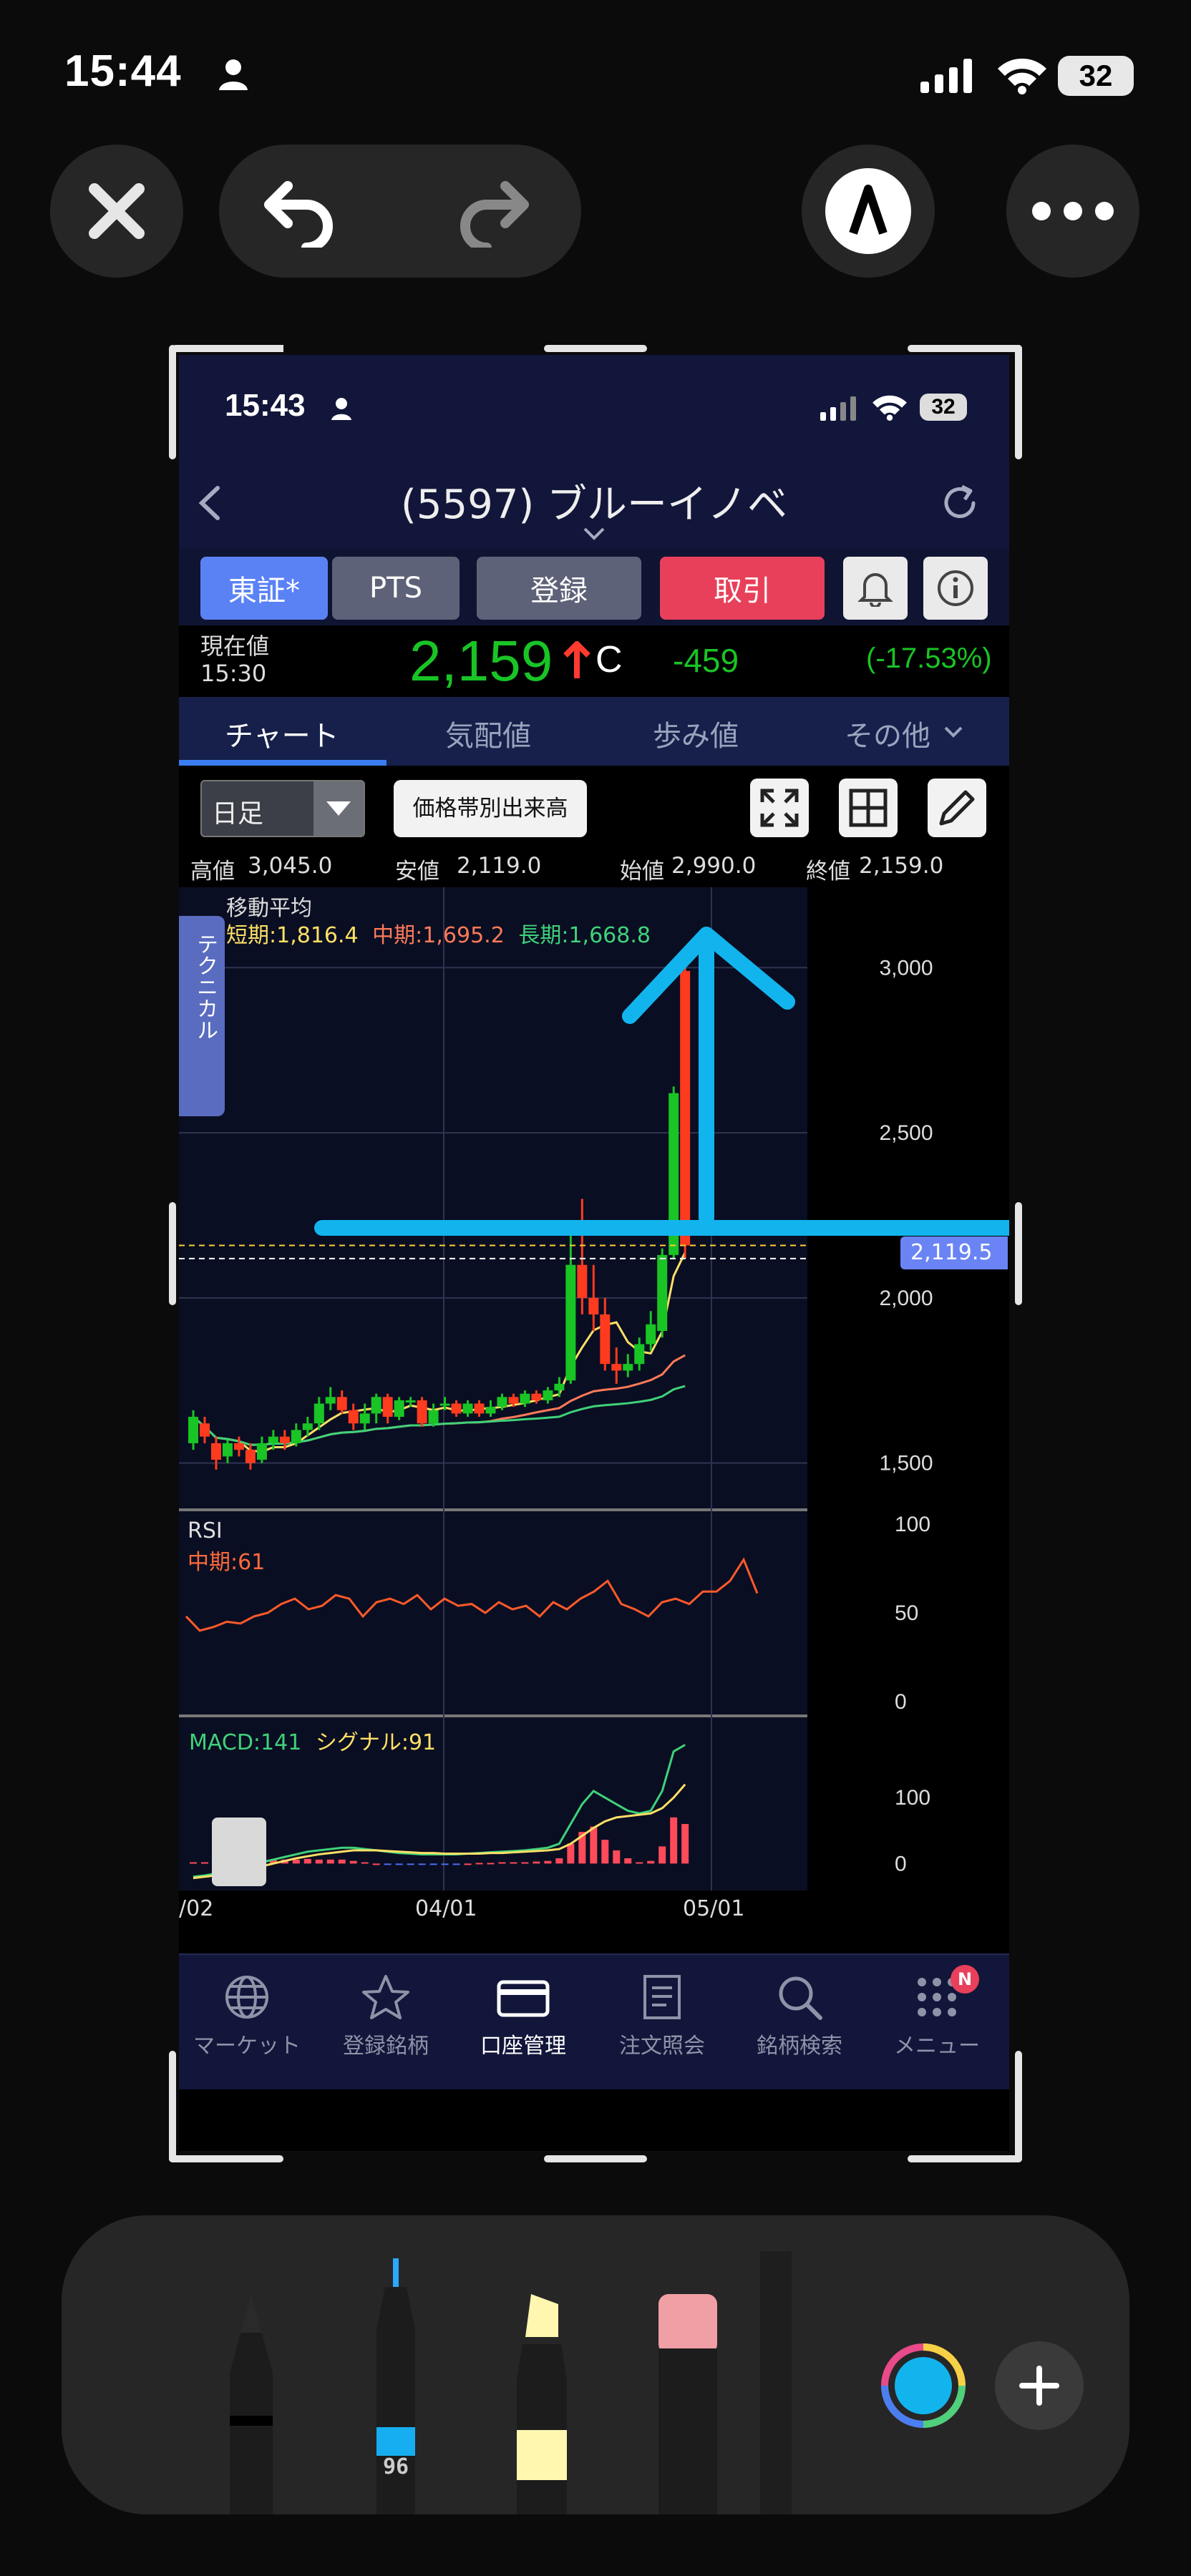 The image size is (1191, 2576). Describe the element at coordinates (955, 588) in the screenshot. I see `info-button` at that location.